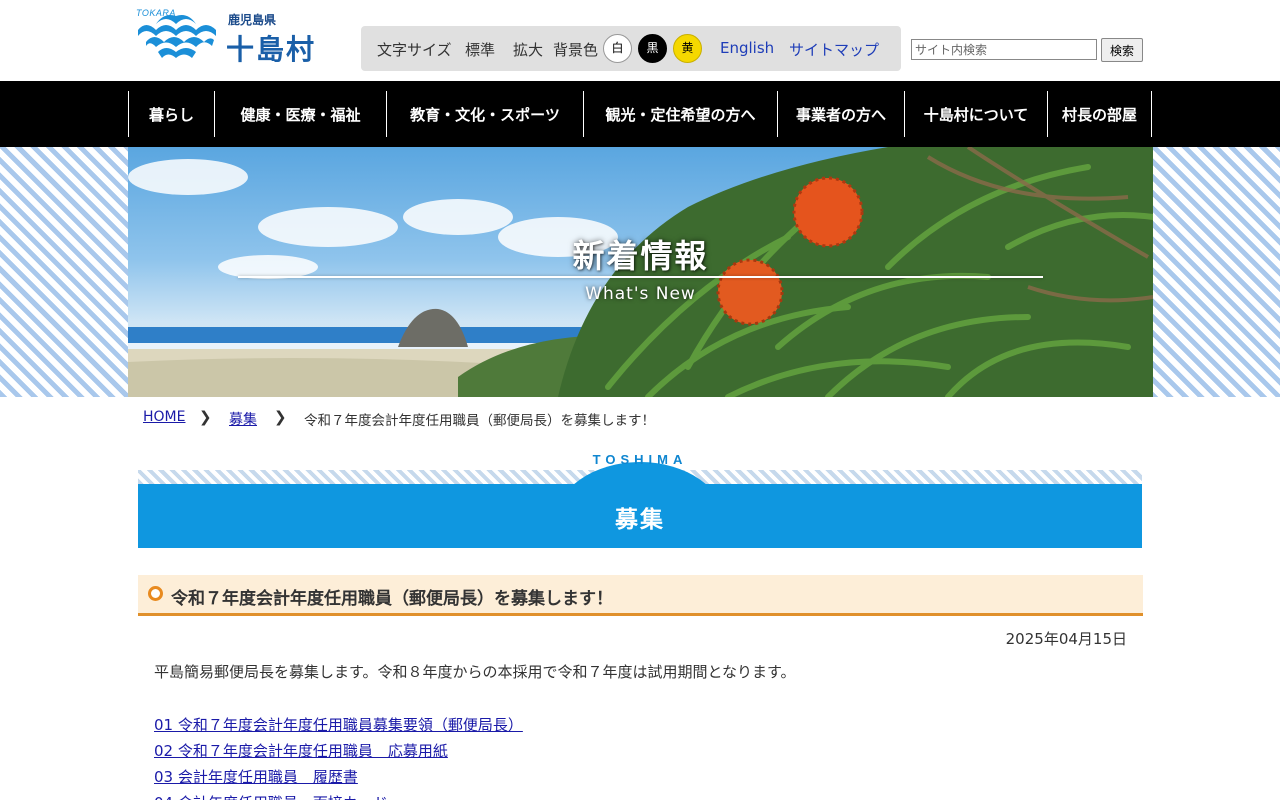 The height and width of the screenshot is (800, 1280). Describe the element at coordinates (338, 725) in the screenshot. I see `document-link-recruitment-guide: 01 令和７年度会計年度任用職員募集要領（郵便局長）` at that location.